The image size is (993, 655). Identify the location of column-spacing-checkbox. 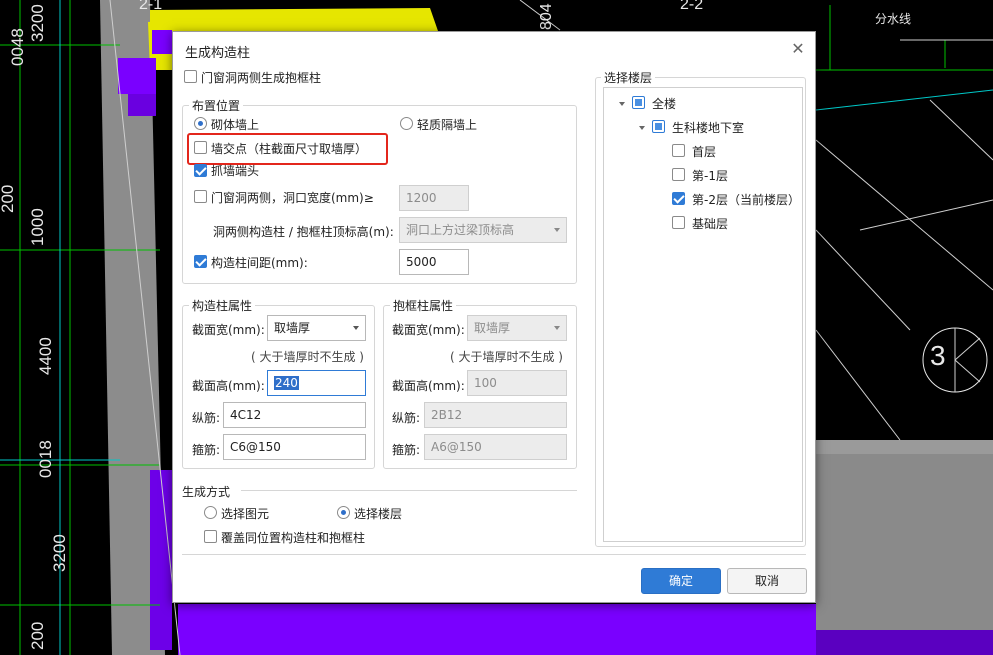
(200, 261).